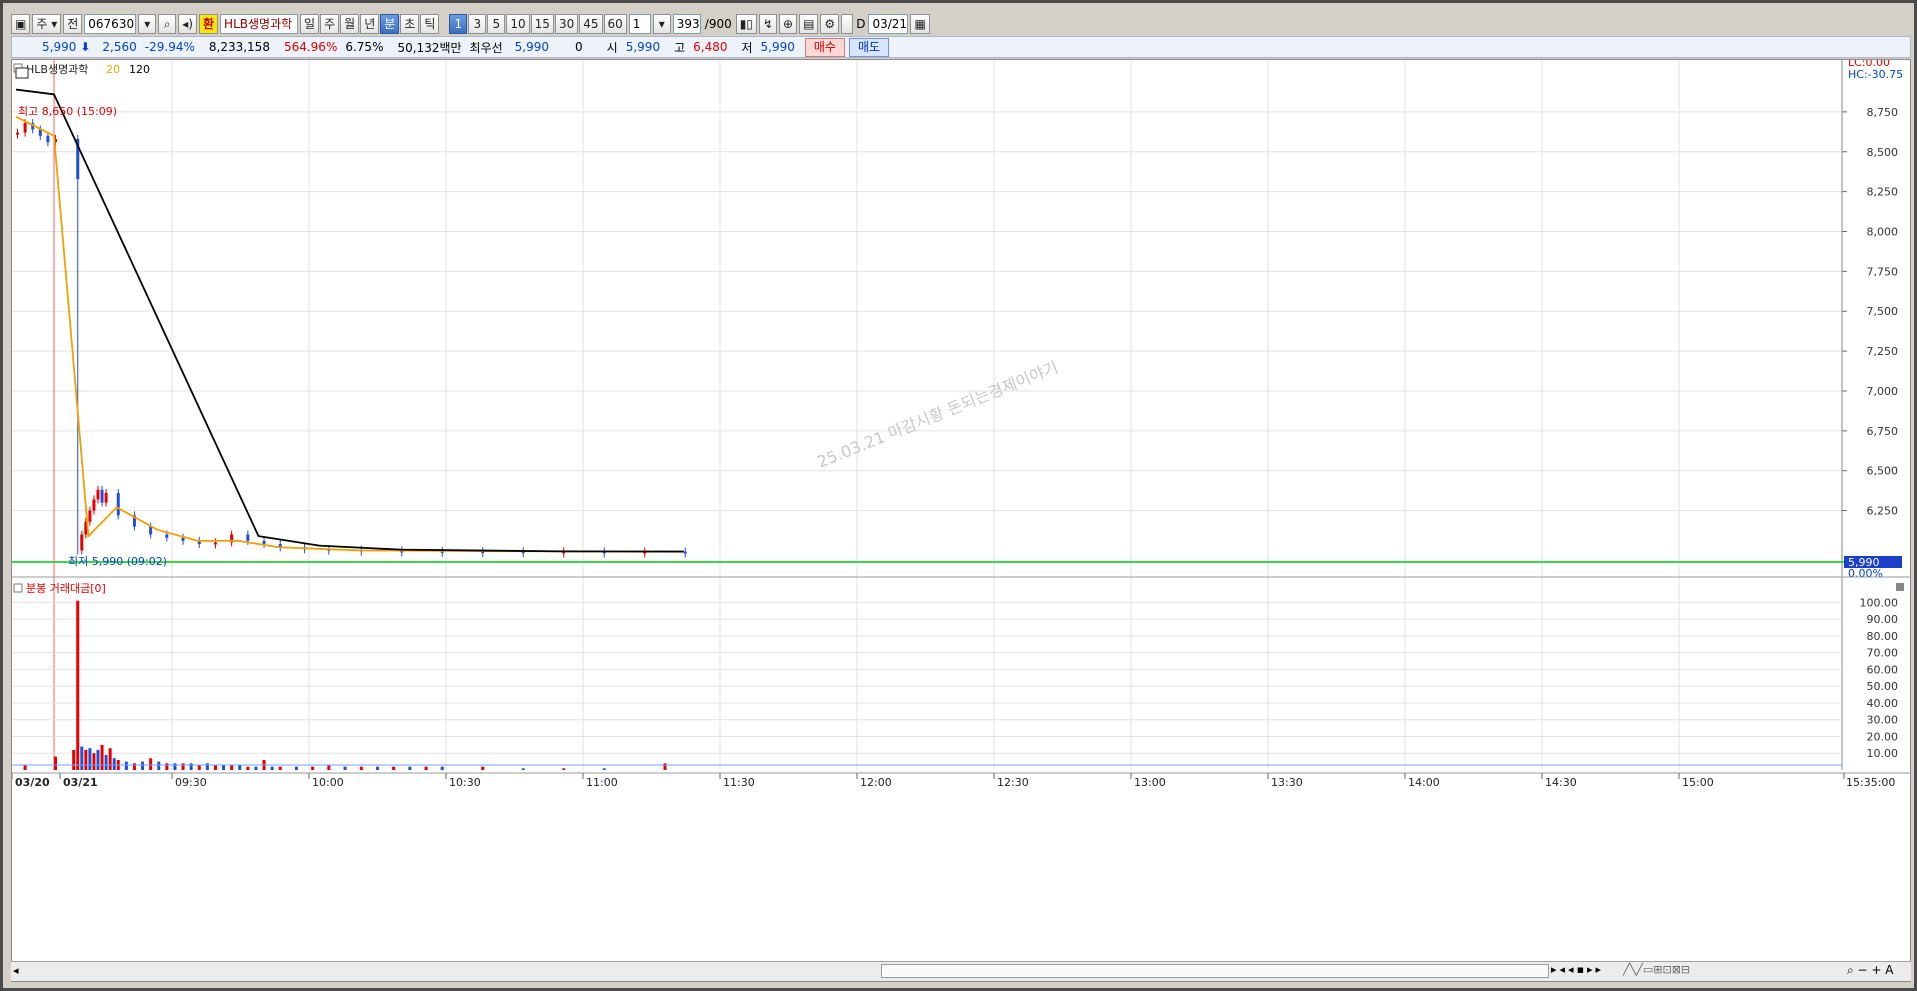  I want to click on quote-amount: 50,132백만, so click(429, 47).